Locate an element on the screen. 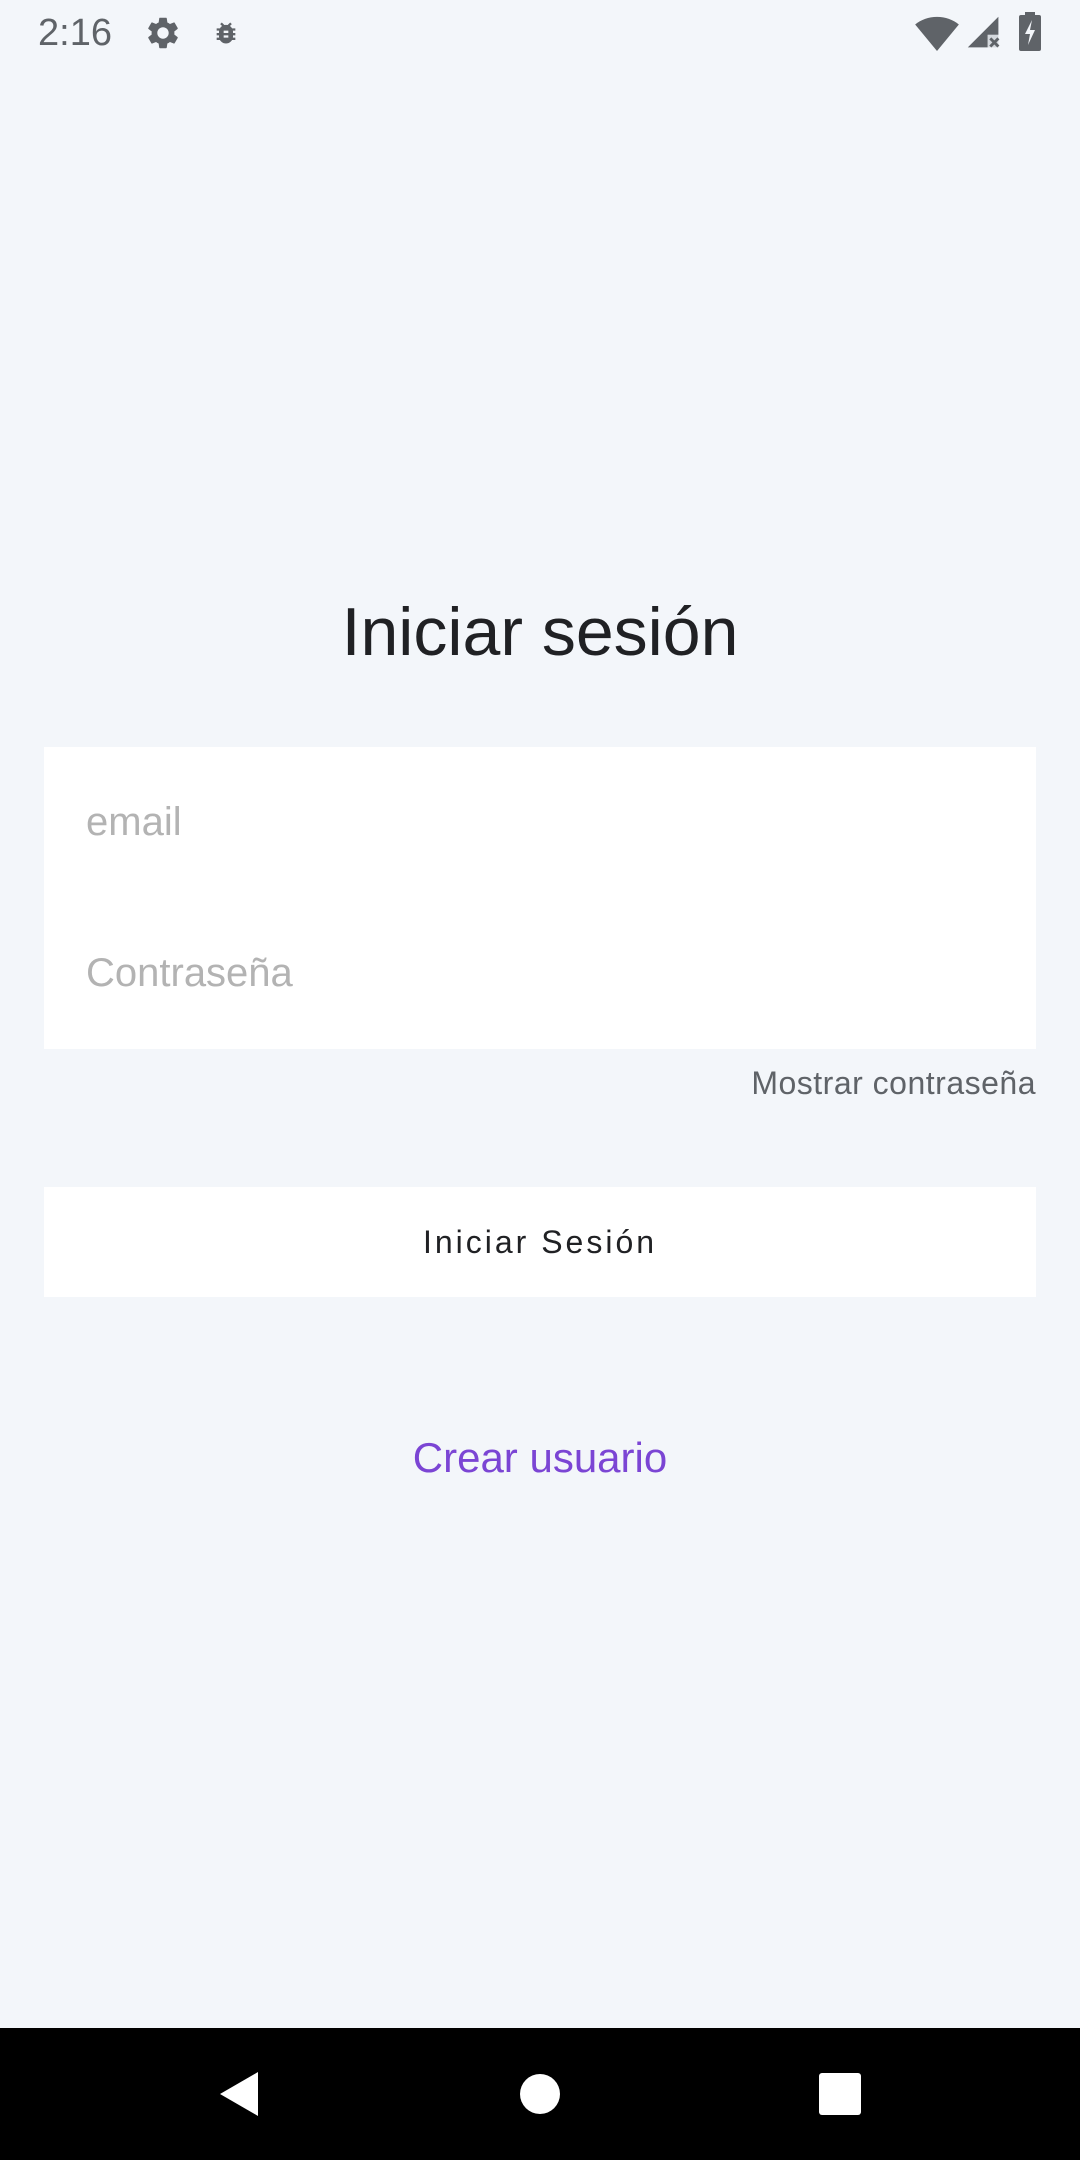  wifi-icon is located at coordinates (937, 34).